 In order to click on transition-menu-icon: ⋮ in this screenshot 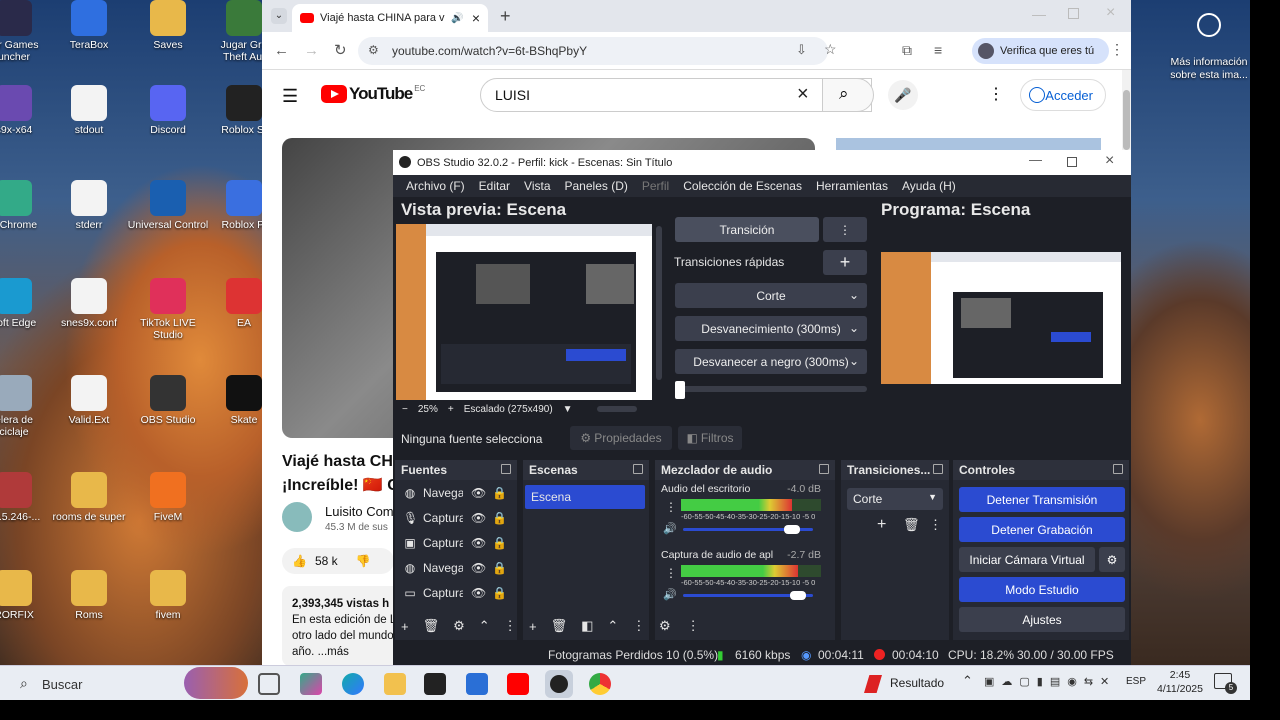, I will do `click(935, 525)`.